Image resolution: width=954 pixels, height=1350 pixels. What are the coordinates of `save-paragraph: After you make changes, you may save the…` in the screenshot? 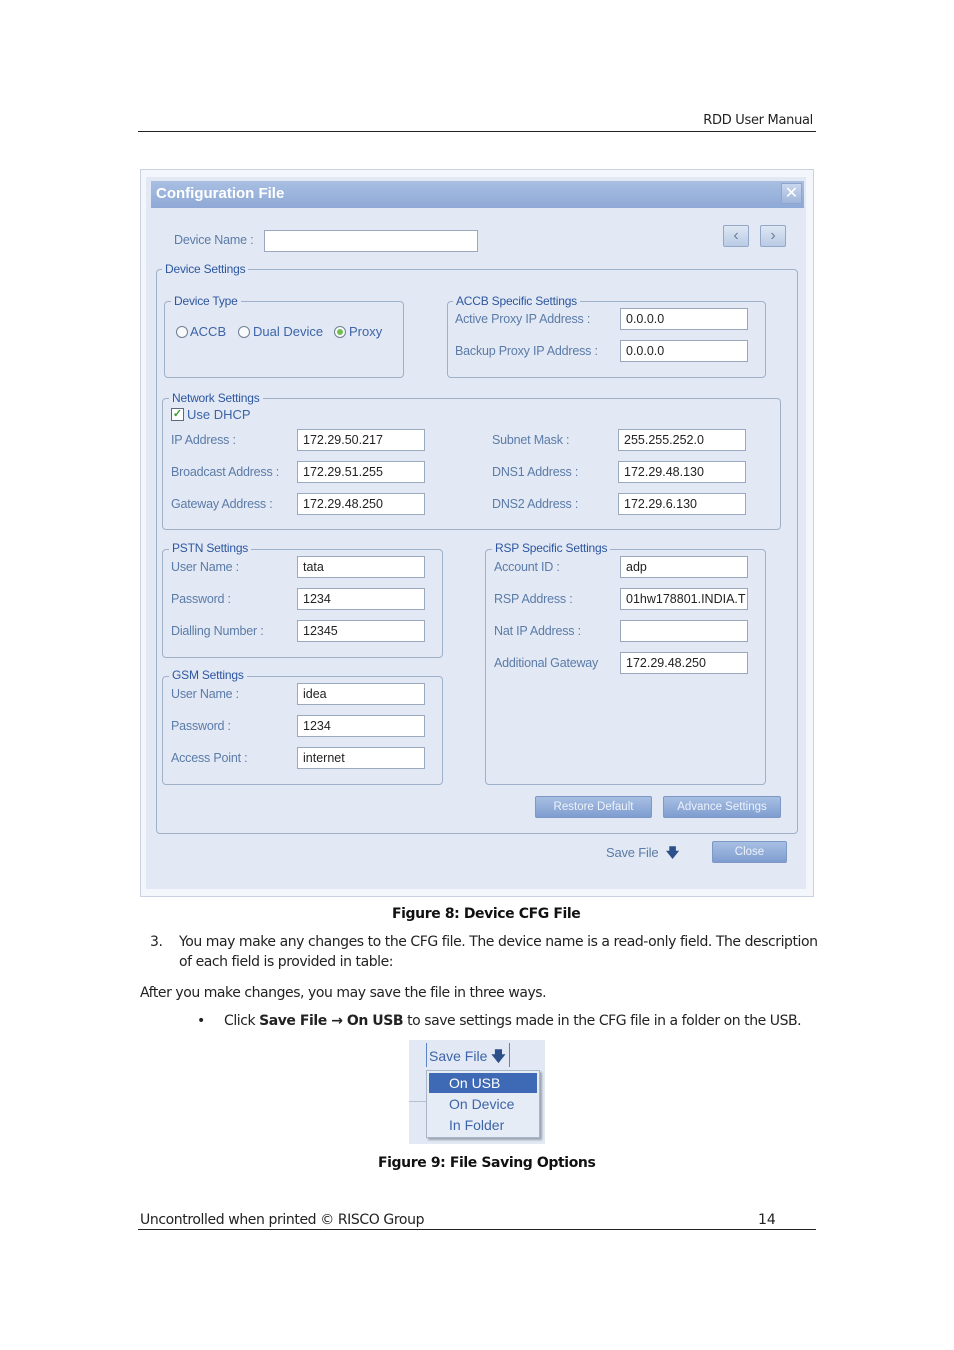 It's located at (343, 993).